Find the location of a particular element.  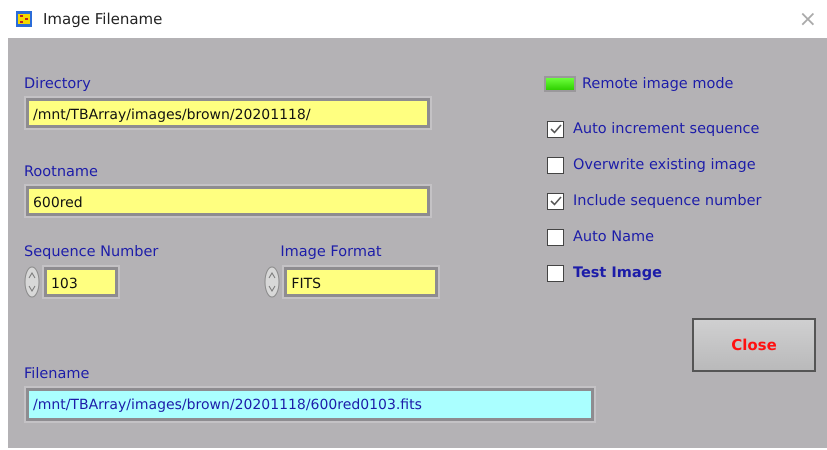

rootname-field: 600red is located at coordinates (228, 201).